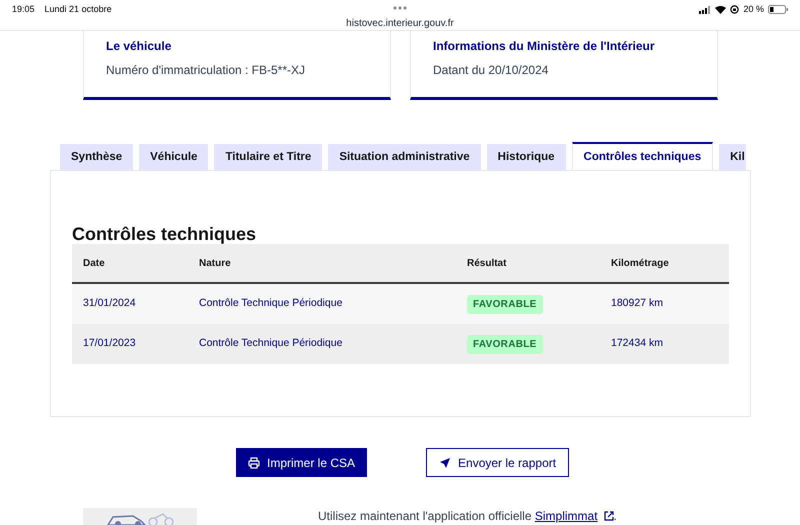 The image size is (800, 525). I want to click on promo-suffix: ., so click(615, 516).